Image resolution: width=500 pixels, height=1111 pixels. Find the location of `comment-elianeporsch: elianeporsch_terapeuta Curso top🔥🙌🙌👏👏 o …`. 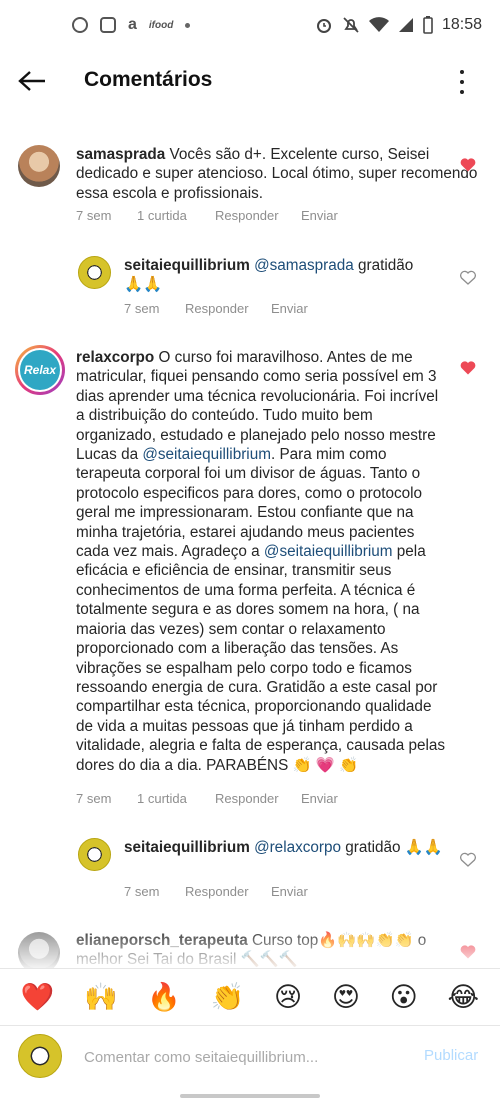

comment-elianeporsch: elianeporsch_terapeuta Curso top🔥🙌🙌👏👏 o … is located at coordinates (250, 947).